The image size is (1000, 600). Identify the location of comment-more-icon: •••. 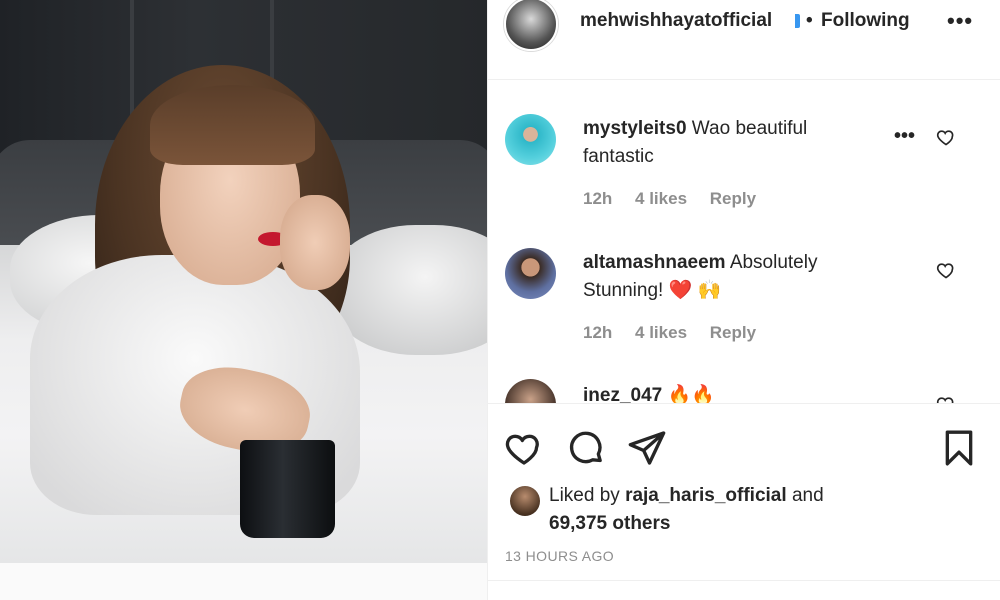
(904, 136).